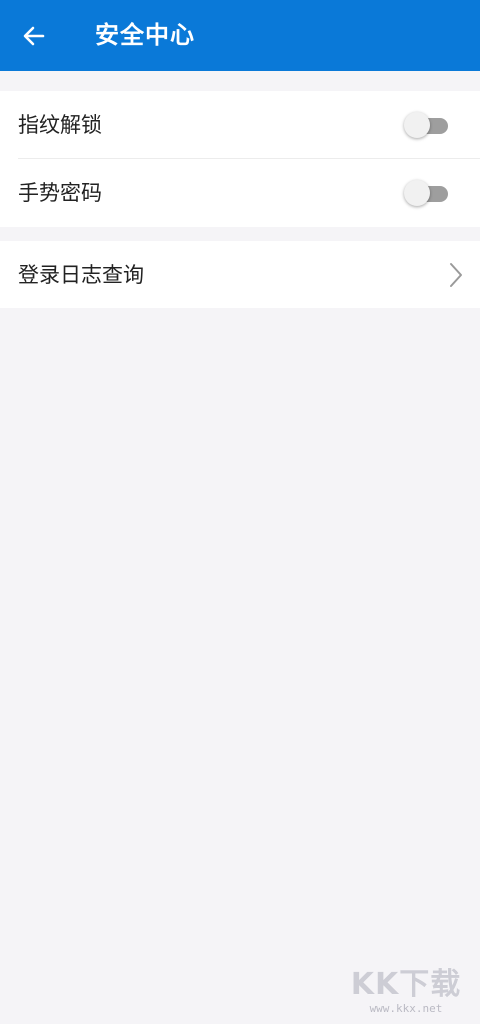 This screenshot has width=480, height=1024. I want to click on login-log-group: 登录日志查询, so click(240, 274).